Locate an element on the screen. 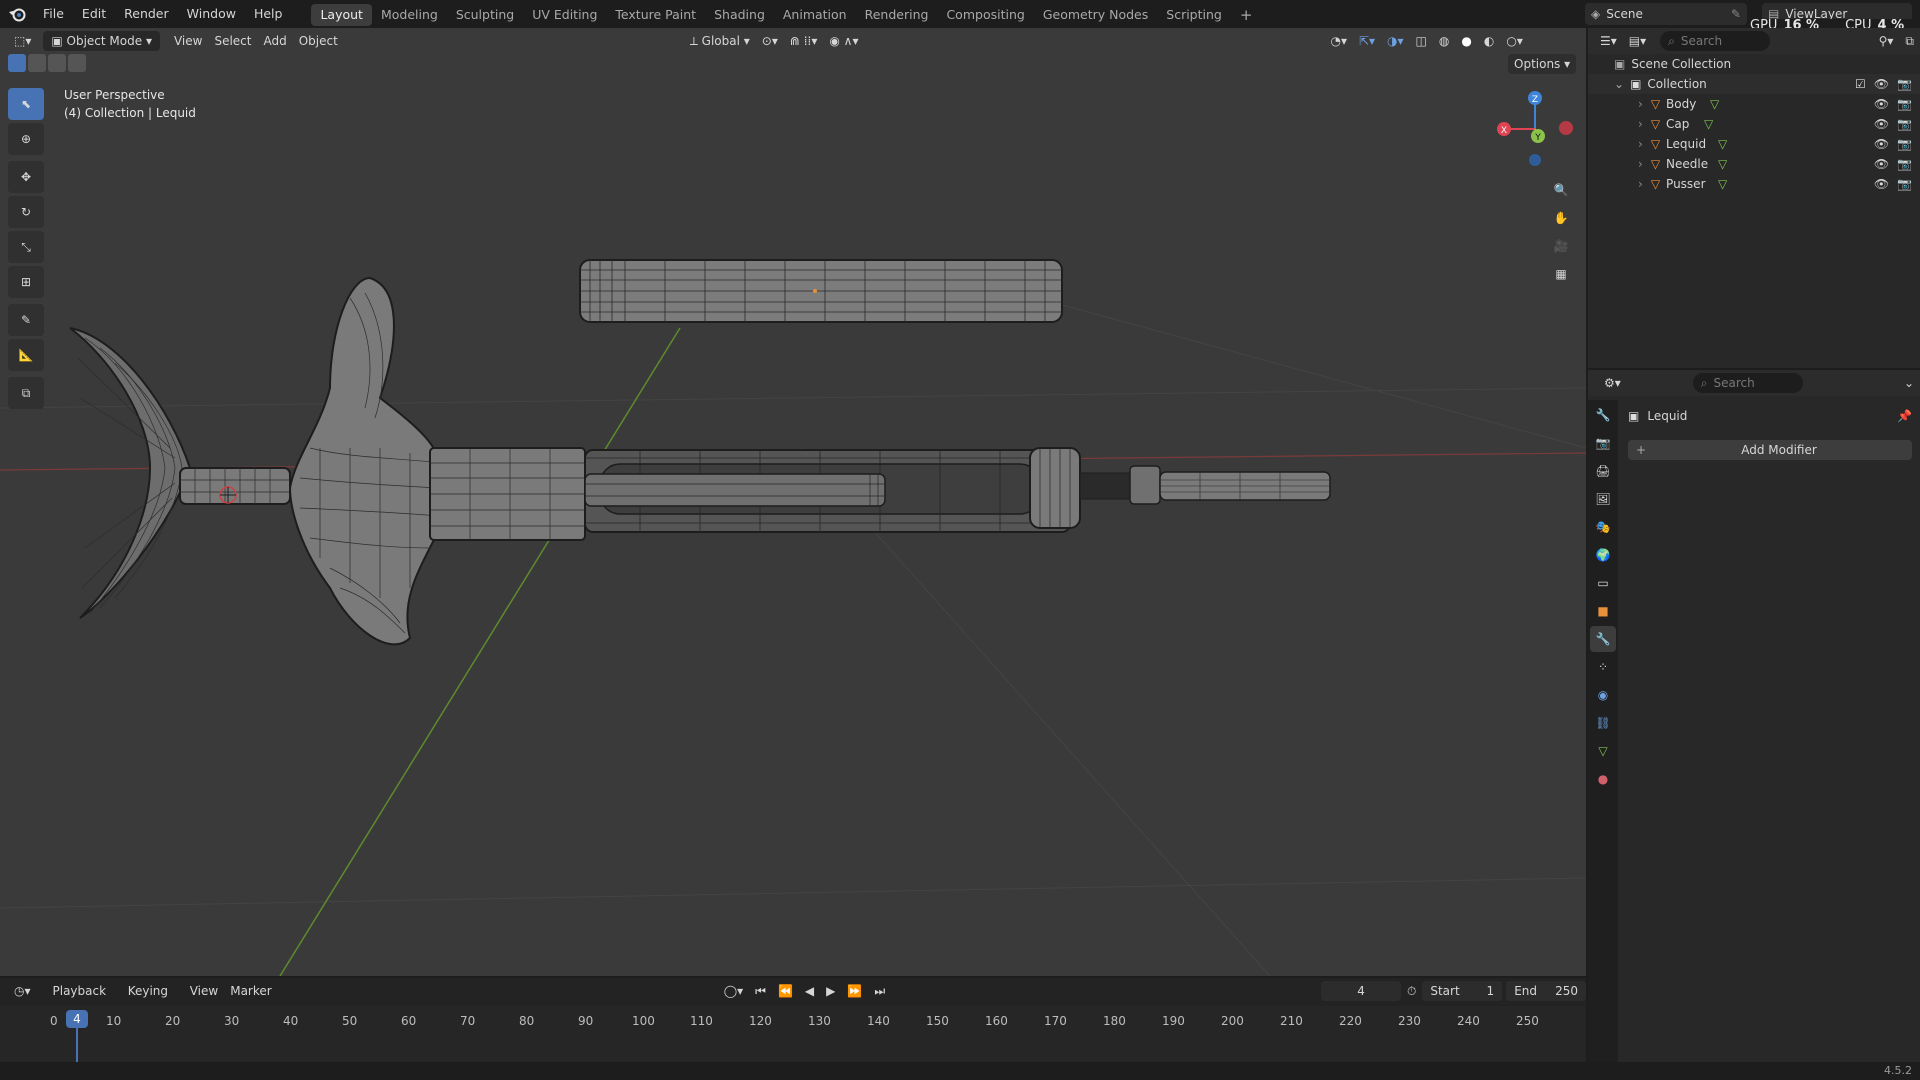 This screenshot has width=1920, height=1080. lequid-mesh is located at coordinates (735, 490).